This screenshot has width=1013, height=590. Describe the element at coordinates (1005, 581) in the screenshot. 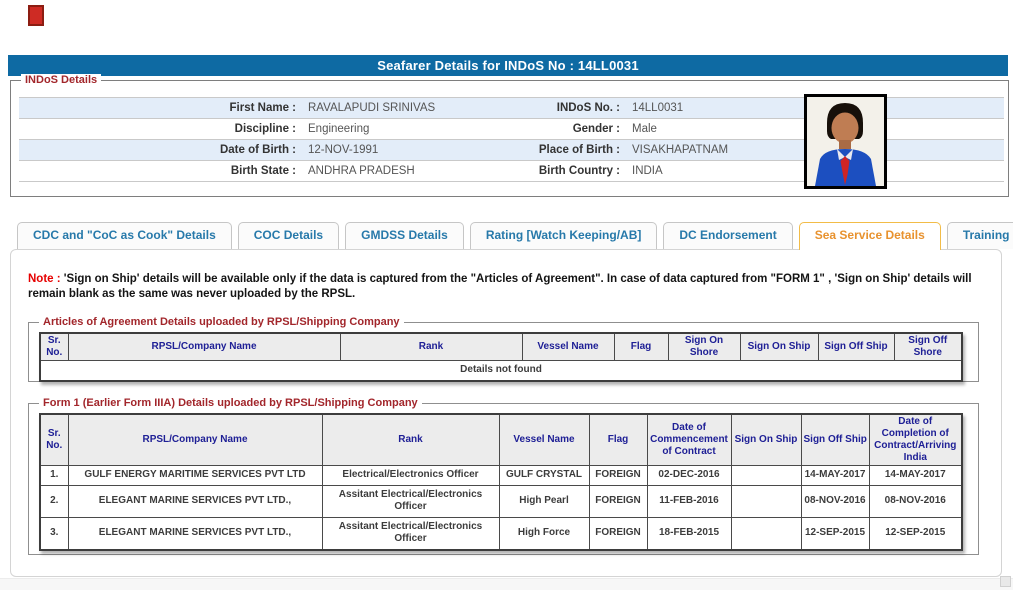

I see `scrollbar-corner` at that location.